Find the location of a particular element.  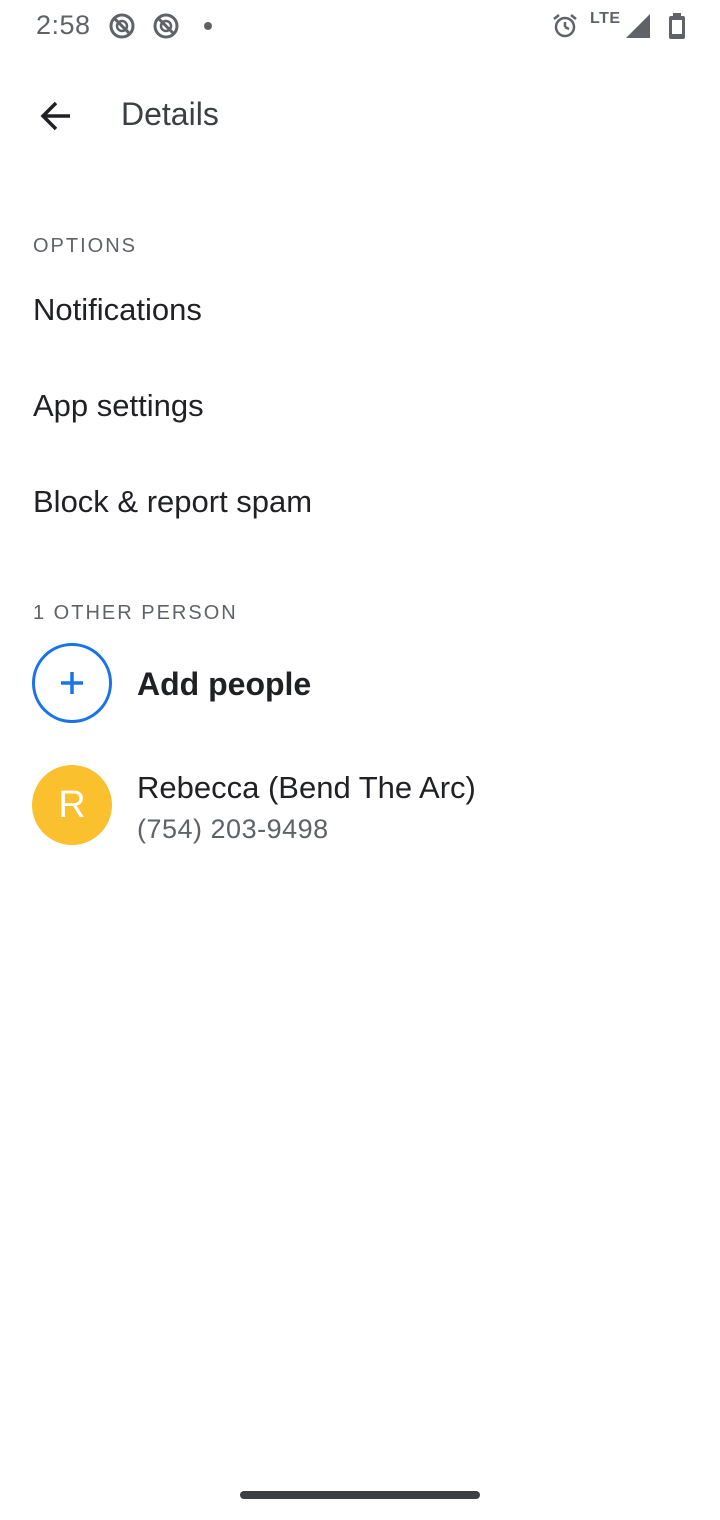

app-settings-label: App settings is located at coordinates (118, 405).